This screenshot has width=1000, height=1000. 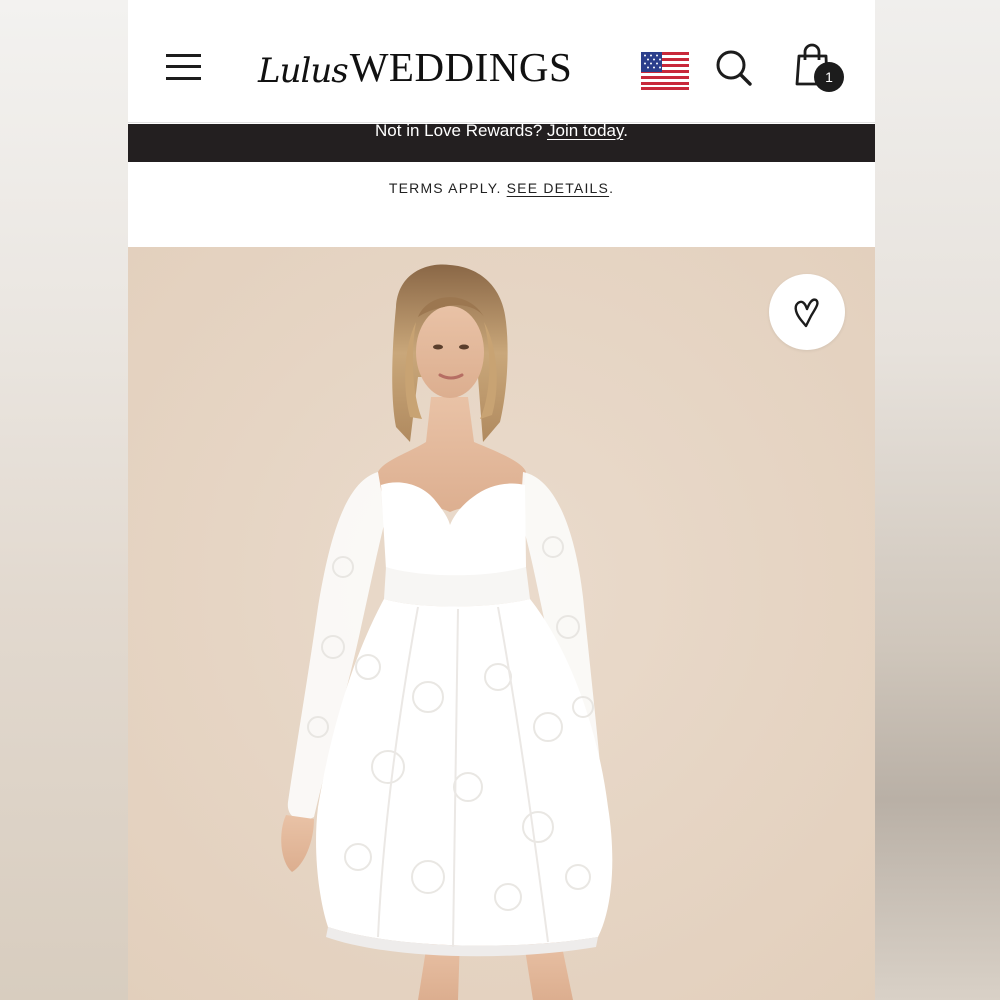 I want to click on rewards-promo-bar: Not in Love Rewards? Join today., so click(x=501, y=141).